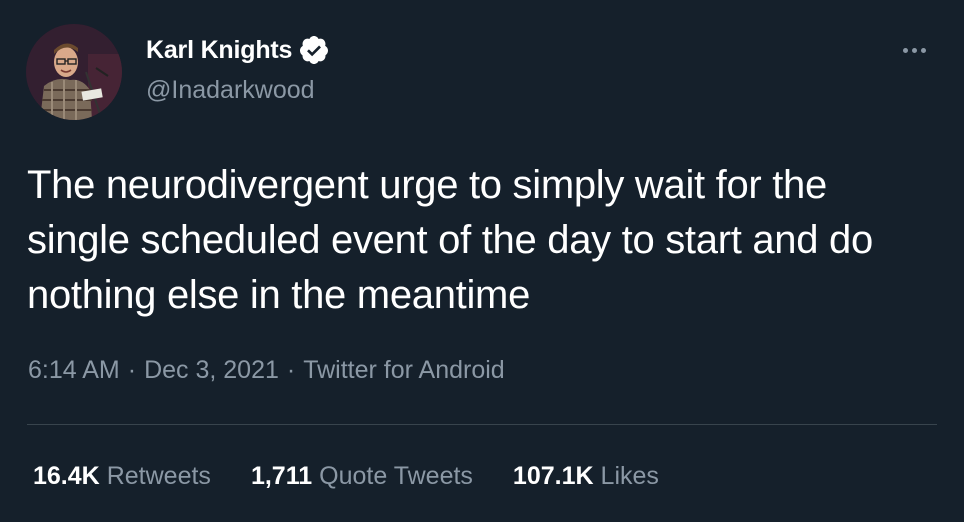 The image size is (964, 522). Describe the element at coordinates (219, 50) in the screenshot. I see `author-display-name: Karl Knights` at that location.